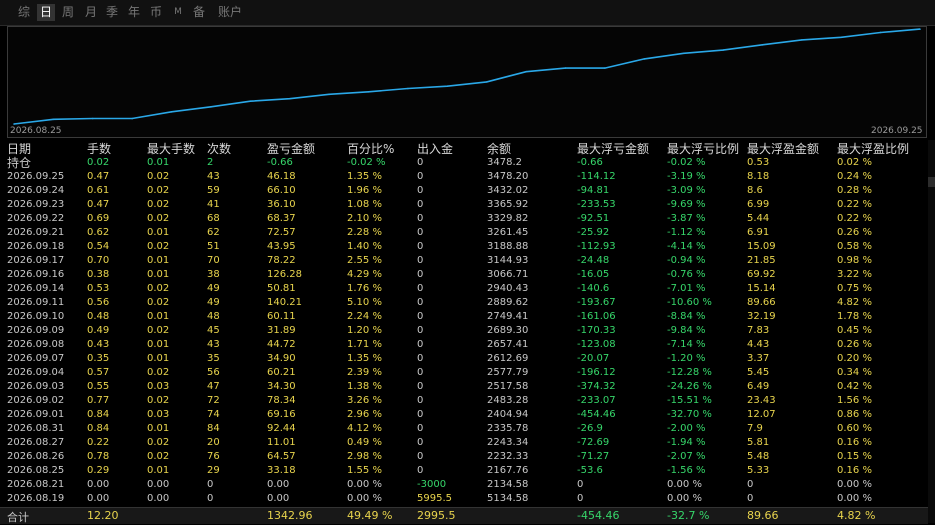 The width and height of the screenshot is (935, 525). What do you see at coordinates (689, 400) in the screenshot?
I see `value-cell: -15.51 %` at bounding box center [689, 400].